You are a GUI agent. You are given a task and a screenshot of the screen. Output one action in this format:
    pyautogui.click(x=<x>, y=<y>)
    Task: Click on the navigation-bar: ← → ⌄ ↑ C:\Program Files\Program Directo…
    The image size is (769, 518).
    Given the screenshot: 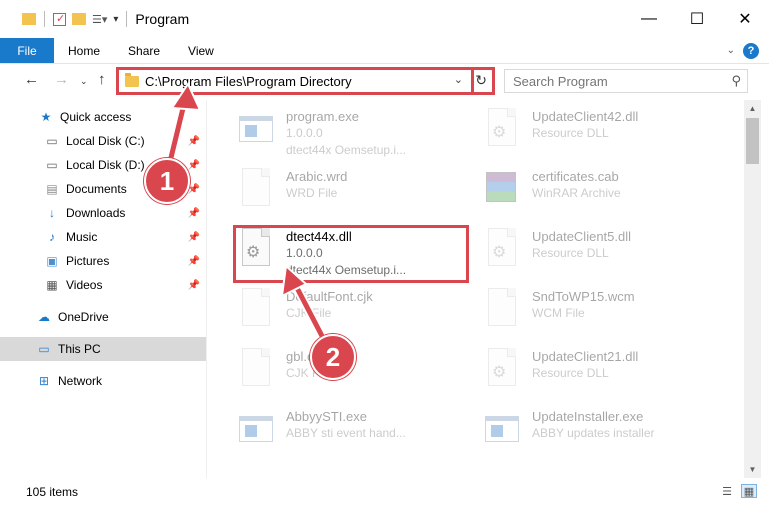 What is the action you would take?
    pyautogui.click(x=384, y=81)
    